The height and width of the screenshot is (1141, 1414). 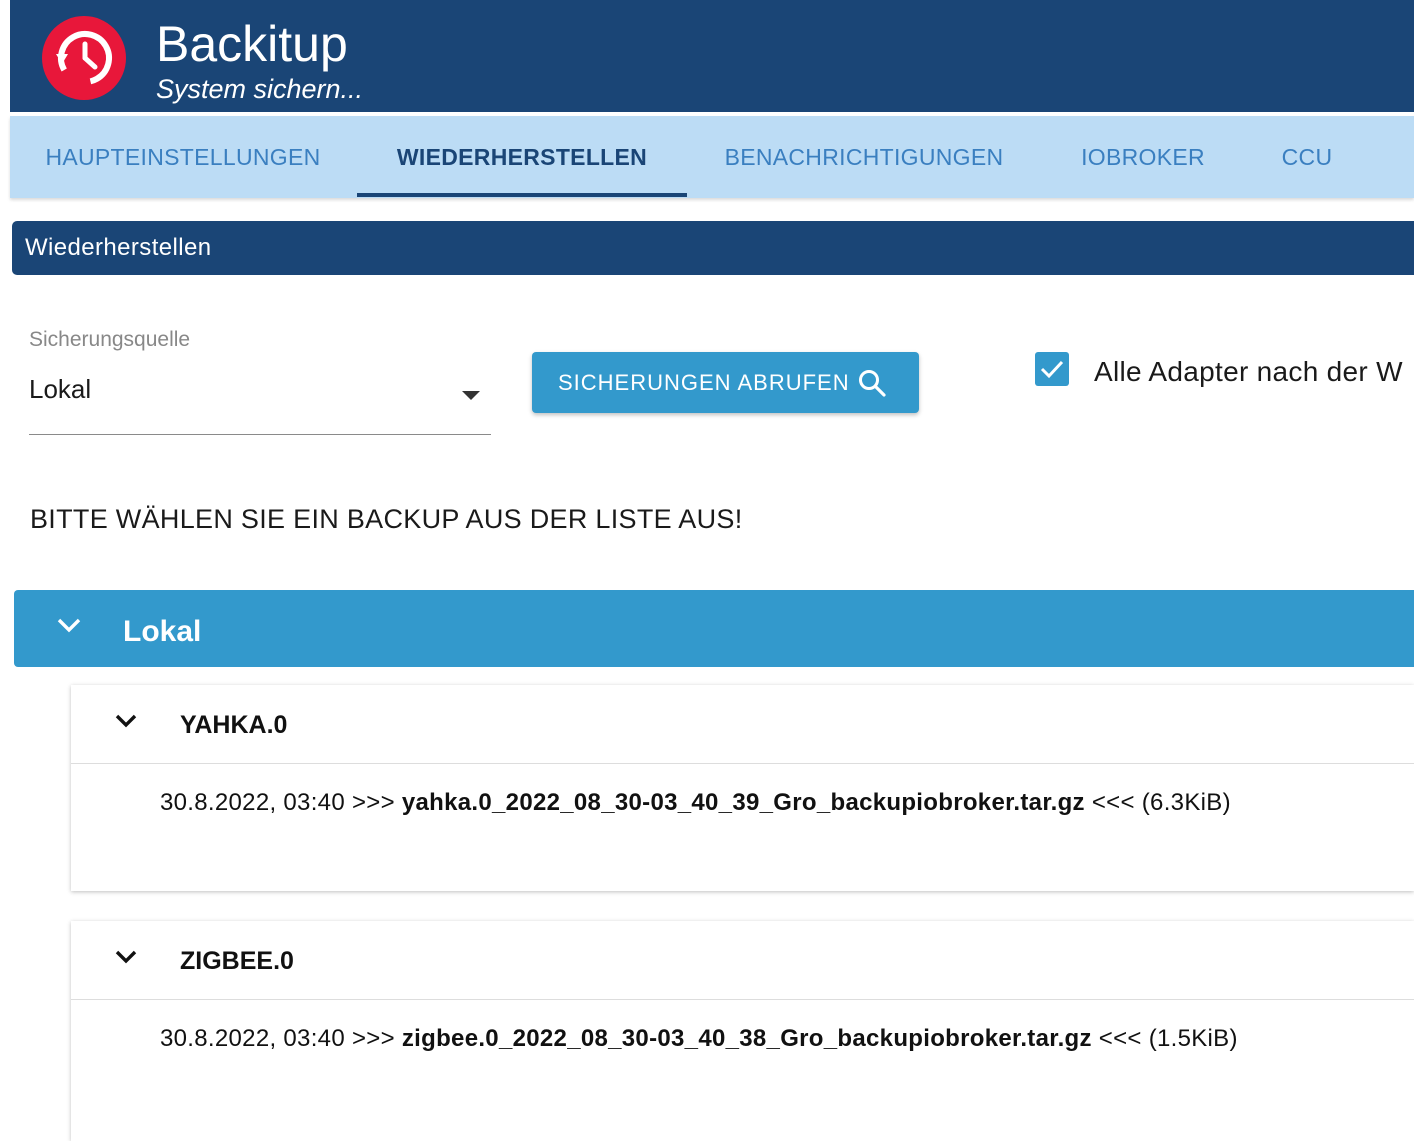 What do you see at coordinates (522, 195) in the screenshot?
I see `active-tab-indicator` at bounding box center [522, 195].